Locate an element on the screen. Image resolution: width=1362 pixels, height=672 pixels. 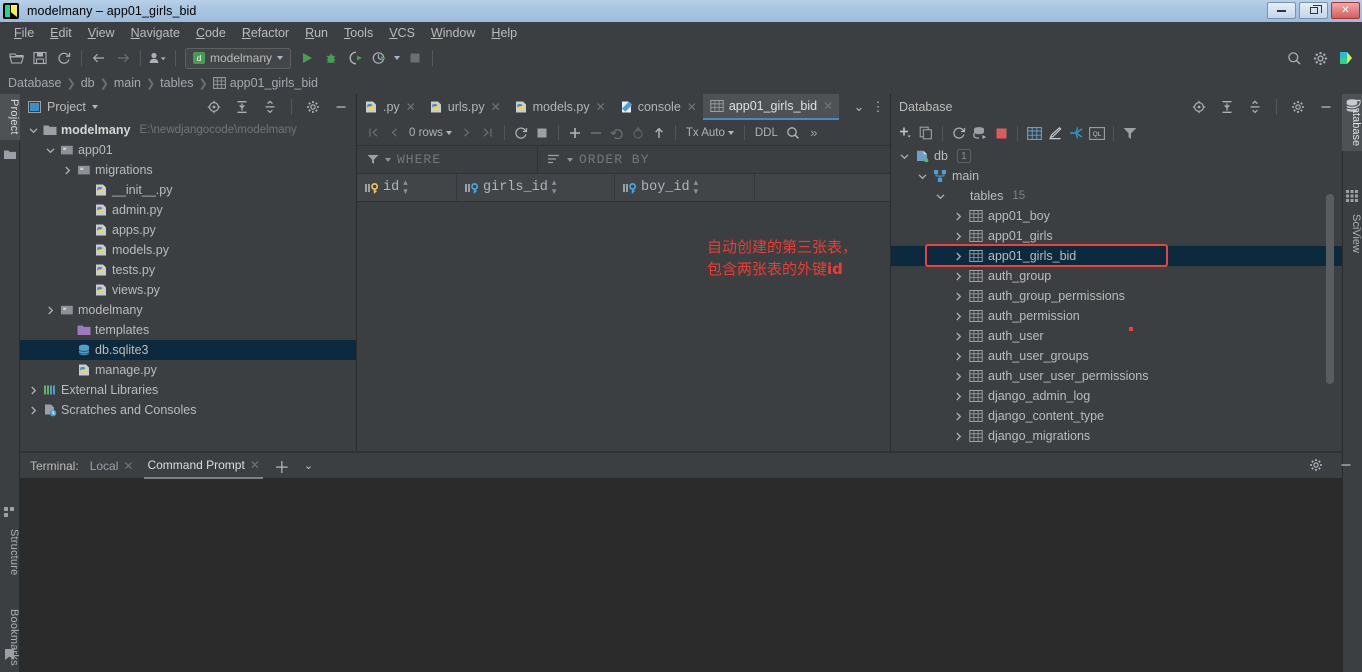
menu-edit: Edit is located at coordinates (61, 33).